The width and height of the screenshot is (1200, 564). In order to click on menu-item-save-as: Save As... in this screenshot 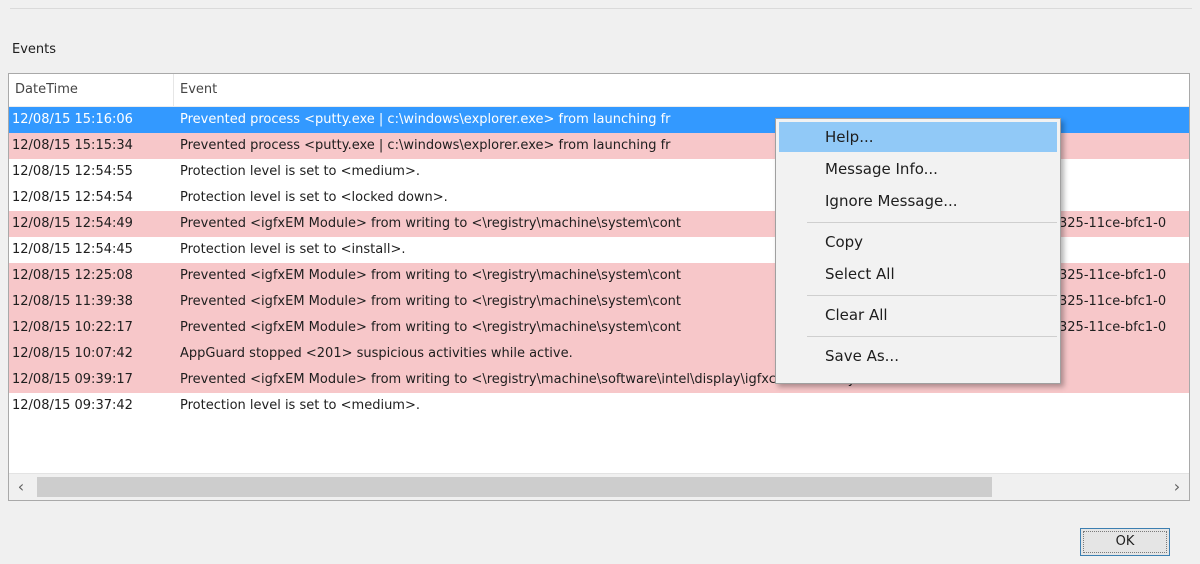, I will do `click(918, 356)`.